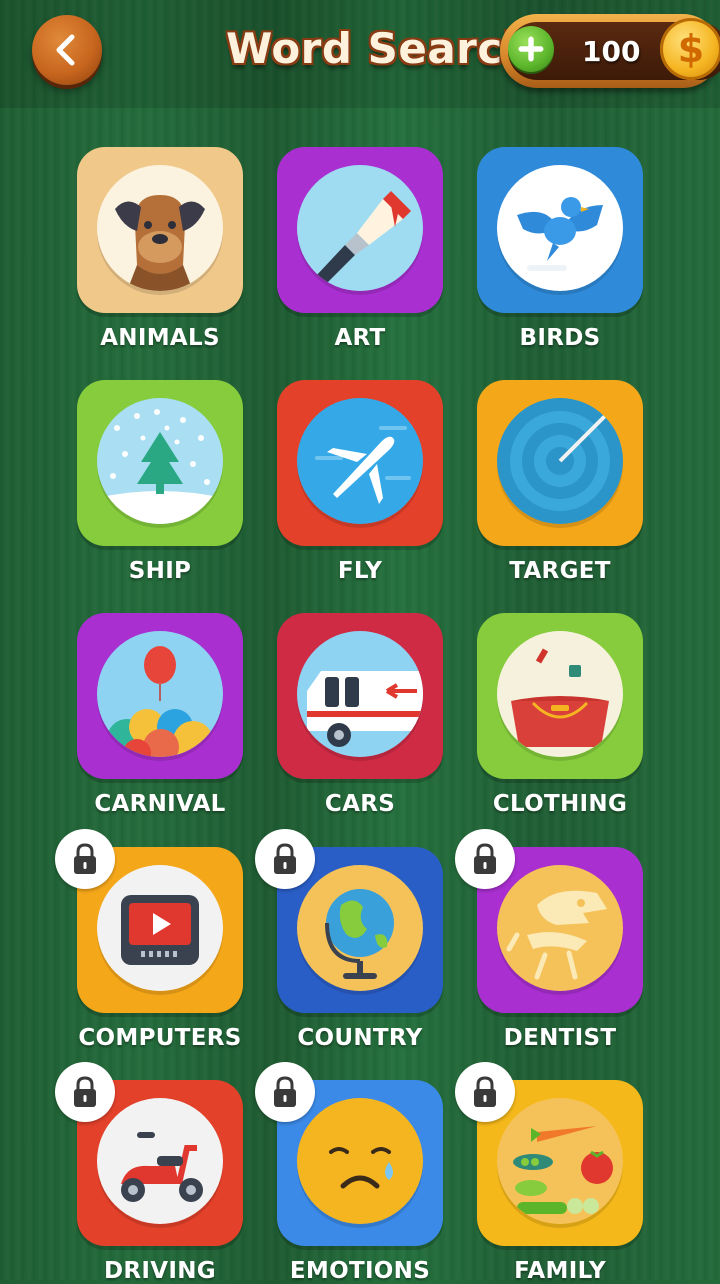 This screenshot has width=720, height=1284. Describe the element at coordinates (560, 928) in the screenshot. I see `dinosaur-skeleton-icon` at that location.